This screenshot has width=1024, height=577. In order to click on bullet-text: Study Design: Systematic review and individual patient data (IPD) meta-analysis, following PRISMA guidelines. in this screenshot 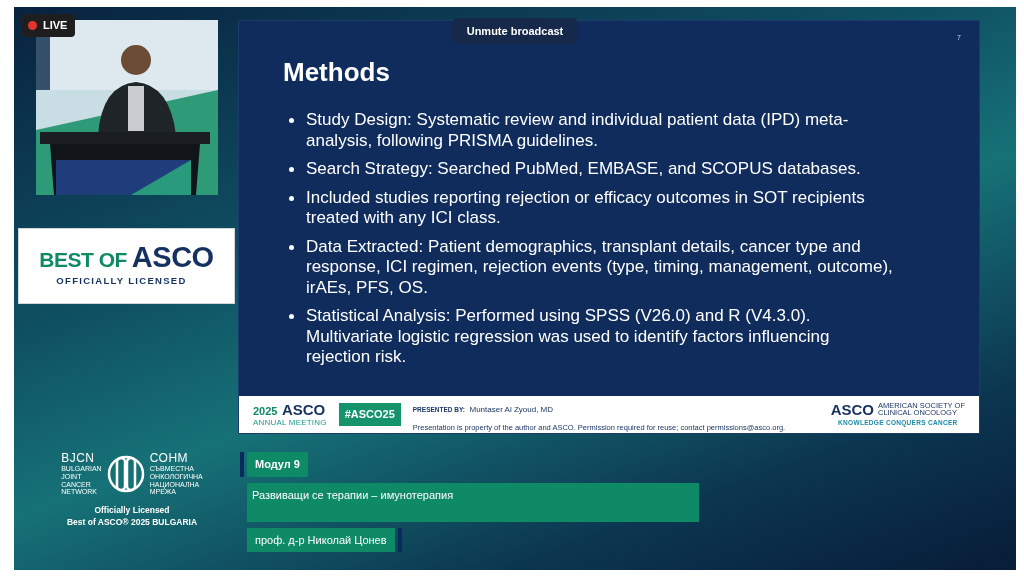, I will do `click(578, 130)`.